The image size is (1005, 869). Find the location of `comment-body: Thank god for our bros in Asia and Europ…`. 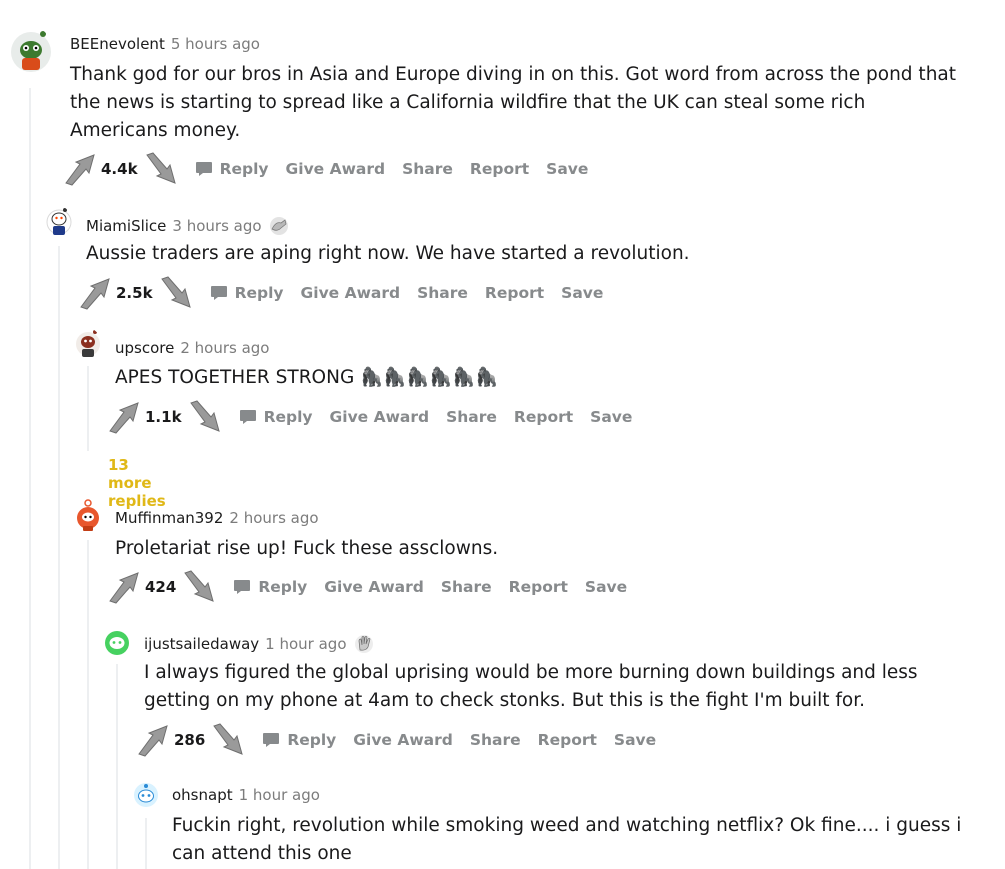

comment-body: Thank god for our bros in Asia and Europ… is located at coordinates (513, 102).